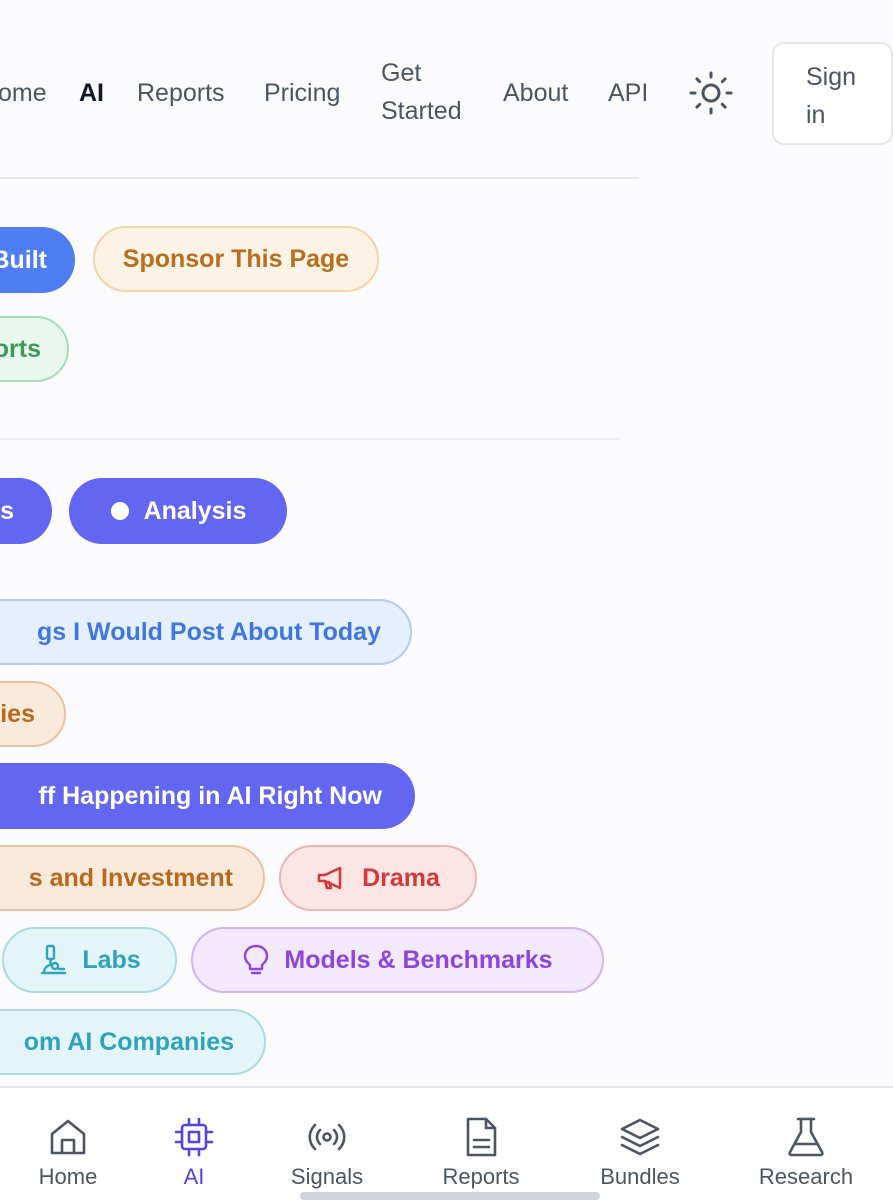 The height and width of the screenshot is (1200, 893). What do you see at coordinates (329, 878) in the screenshot?
I see `megaphone-icon` at bounding box center [329, 878].